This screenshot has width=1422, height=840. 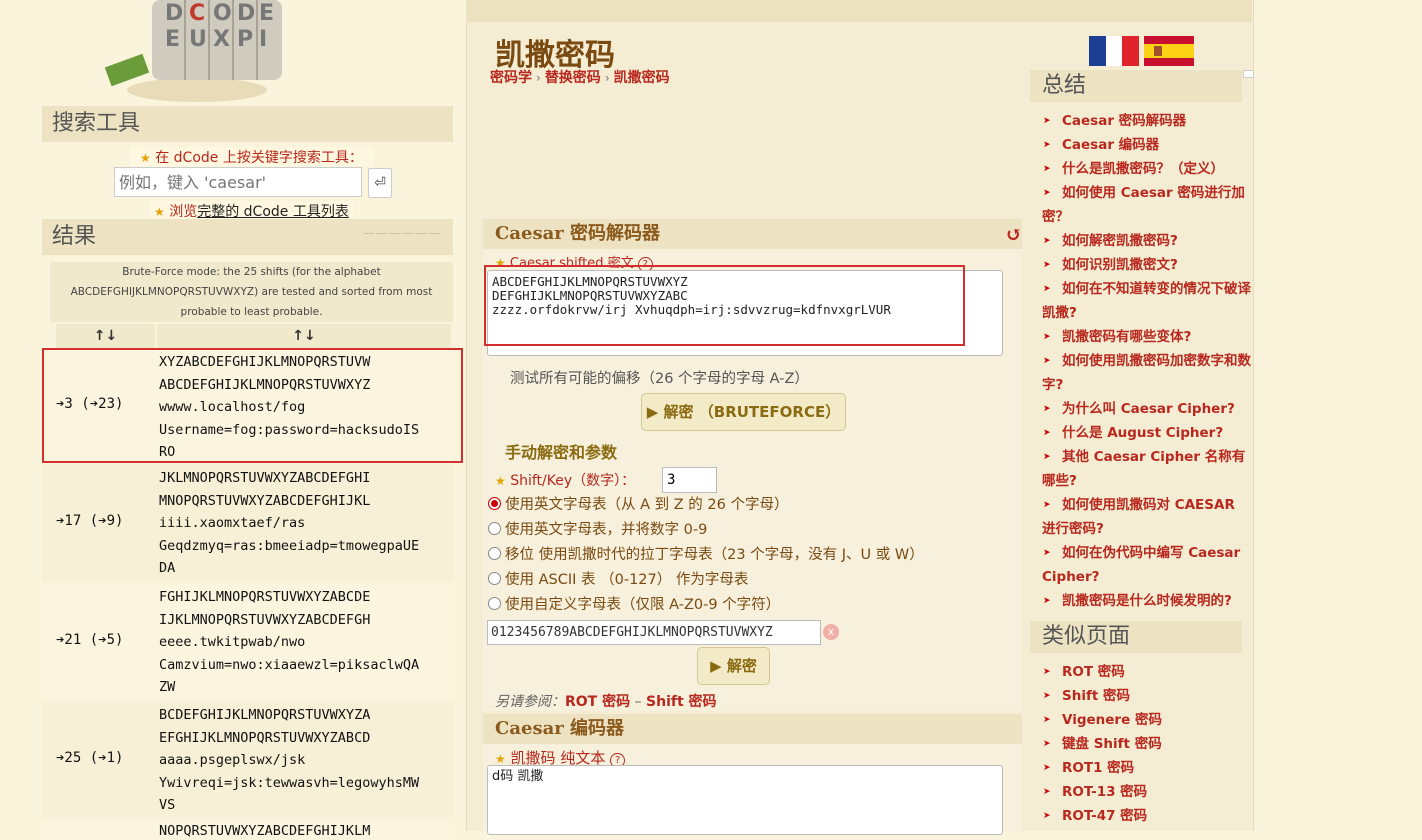 What do you see at coordinates (1141, 565) in the screenshot?
I see `summary-item: ➤ 如何在伪代码中编写 Caesar Cipher?` at bounding box center [1141, 565].